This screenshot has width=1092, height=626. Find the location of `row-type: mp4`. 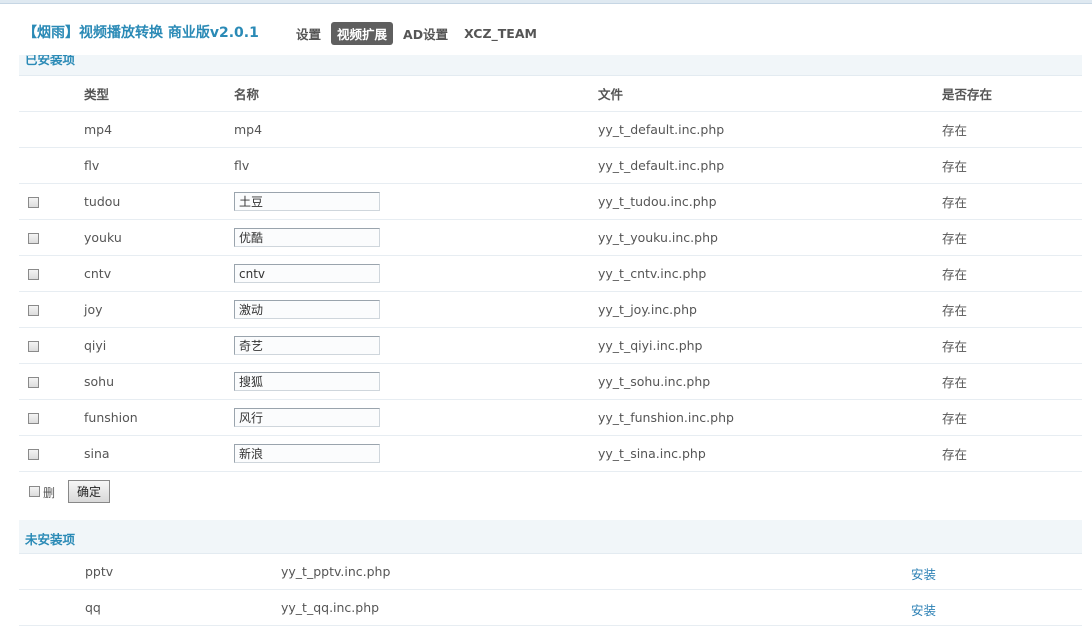

row-type: mp4 is located at coordinates (159, 129).